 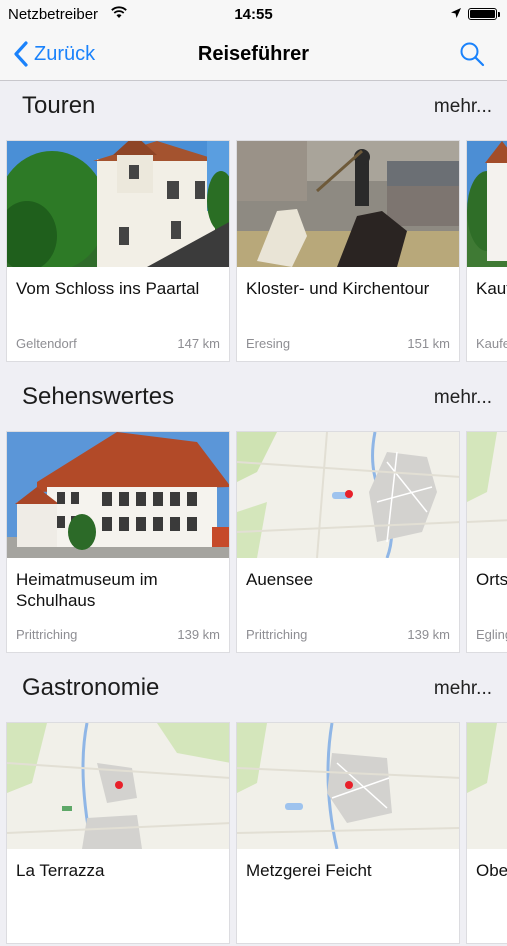 What do you see at coordinates (428, 343) in the screenshot?
I see `card-distance: 151 km` at bounding box center [428, 343].